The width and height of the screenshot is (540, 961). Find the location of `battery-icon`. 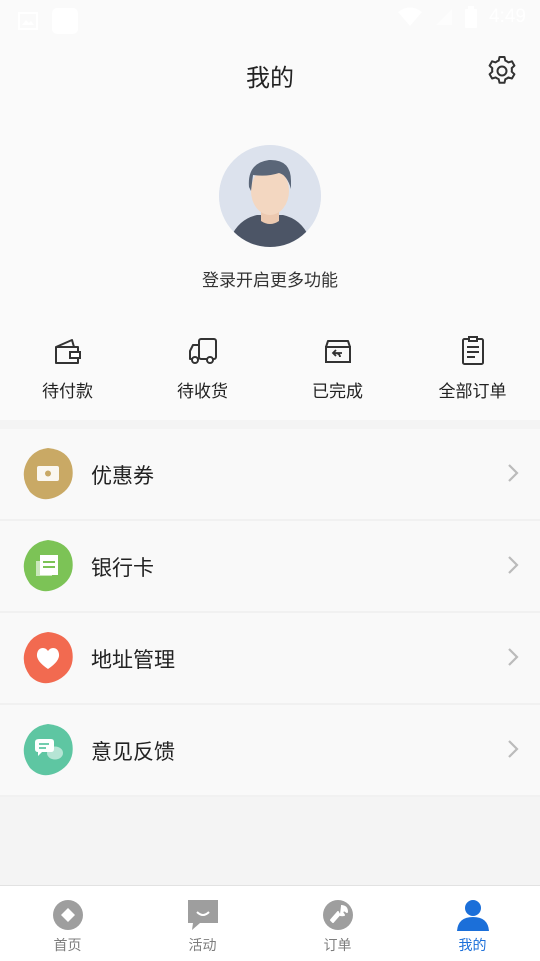

battery-icon is located at coordinates (471, 17).